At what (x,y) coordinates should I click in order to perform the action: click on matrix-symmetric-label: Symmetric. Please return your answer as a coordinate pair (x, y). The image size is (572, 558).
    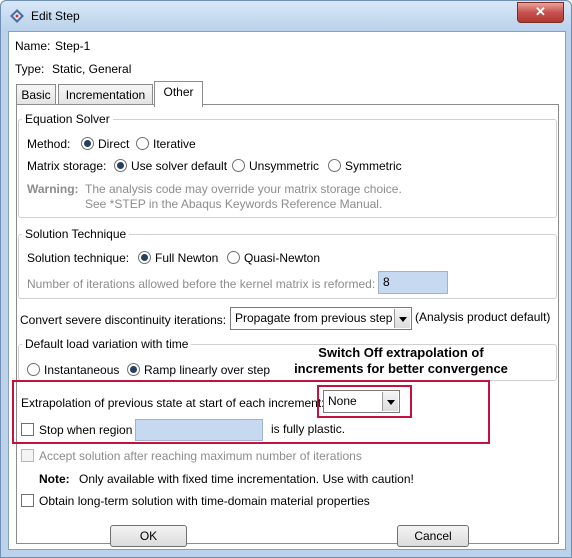
    Looking at the image, I should click on (373, 166).